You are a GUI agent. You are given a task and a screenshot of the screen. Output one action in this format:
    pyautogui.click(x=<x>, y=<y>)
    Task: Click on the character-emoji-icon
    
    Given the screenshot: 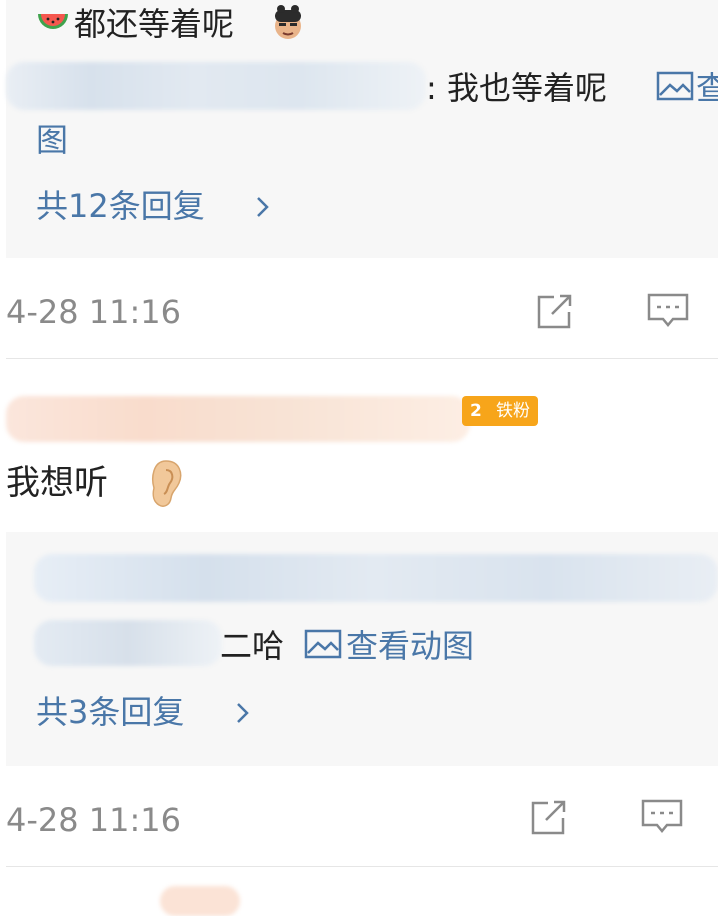 What is the action you would take?
    pyautogui.click(x=288, y=23)
    